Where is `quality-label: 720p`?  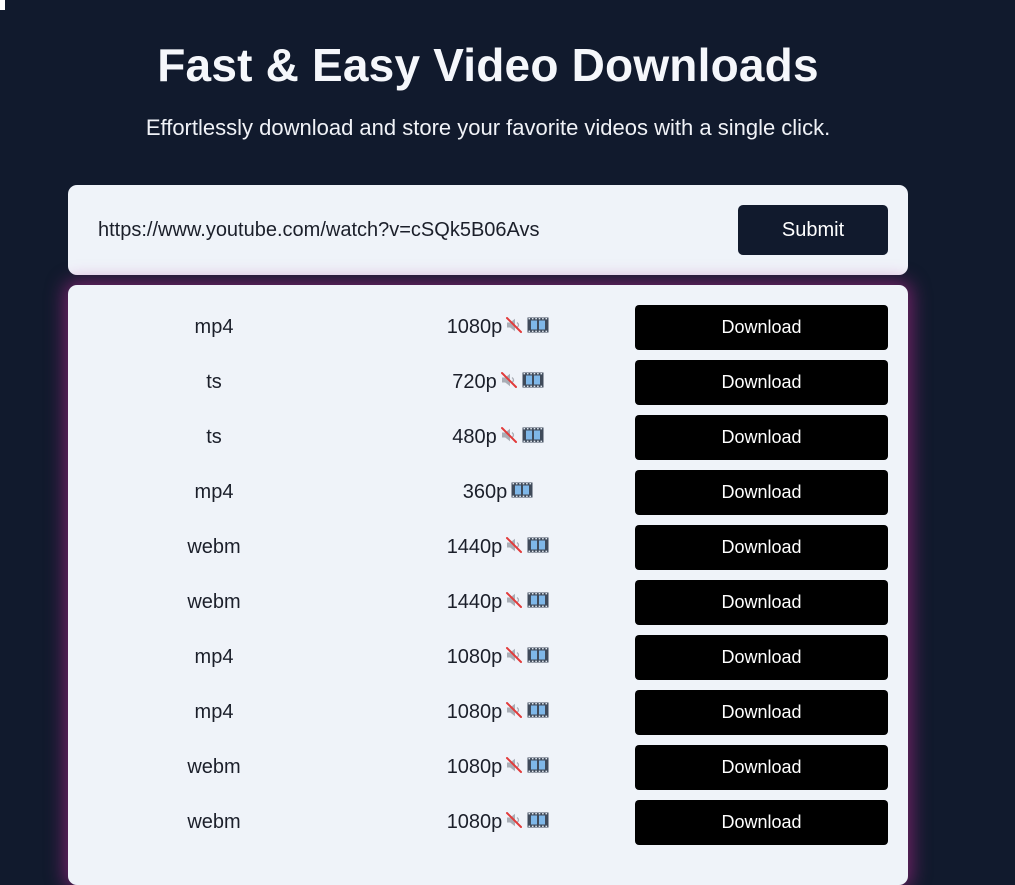
quality-label: 720p is located at coordinates (474, 382).